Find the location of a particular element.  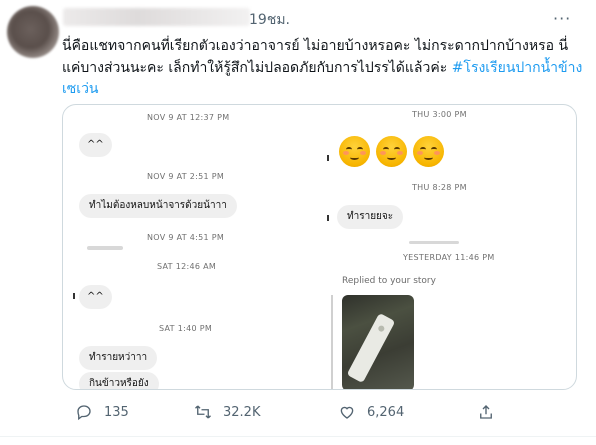

chat-bubble: ทำไมต้องหลบหน้าจารด้วยน้าาา is located at coordinates (158, 206).